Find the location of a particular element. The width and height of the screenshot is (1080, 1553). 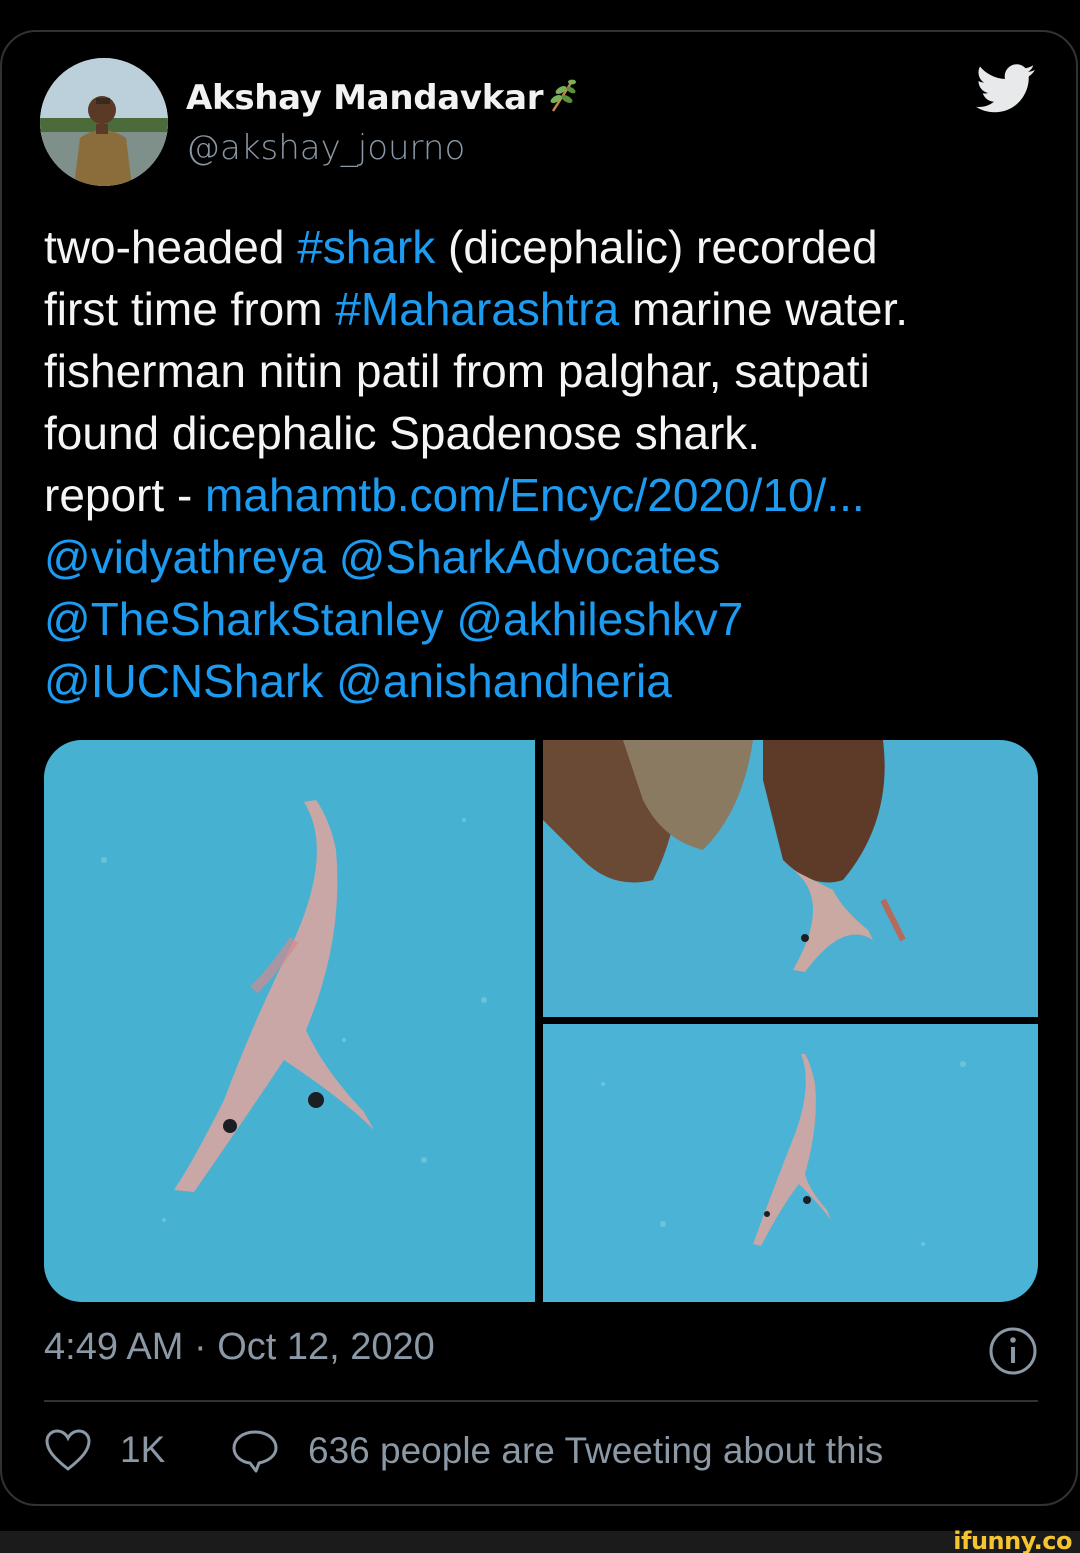

mention-link: @SharkAdvocates is located at coordinates (530, 557).